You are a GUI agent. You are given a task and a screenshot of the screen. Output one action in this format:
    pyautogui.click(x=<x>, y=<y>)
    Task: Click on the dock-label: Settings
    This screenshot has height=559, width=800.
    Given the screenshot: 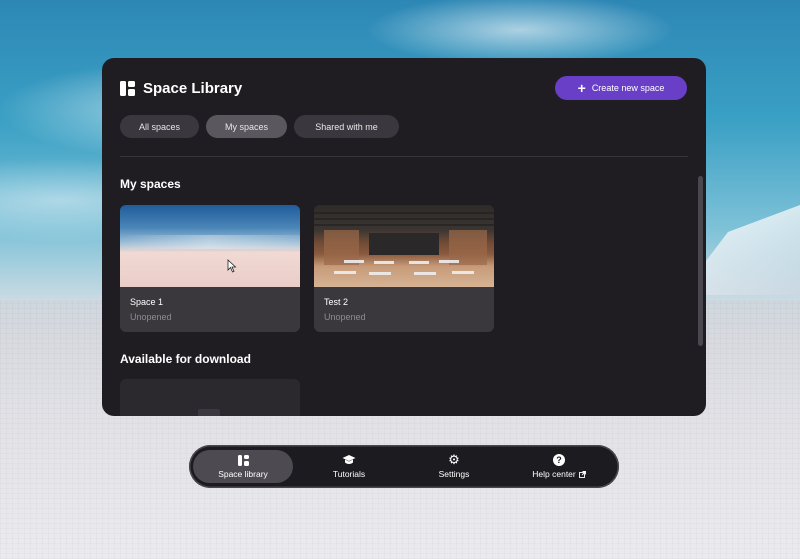 What is the action you would take?
    pyautogui.click(x=454, y=474)
    